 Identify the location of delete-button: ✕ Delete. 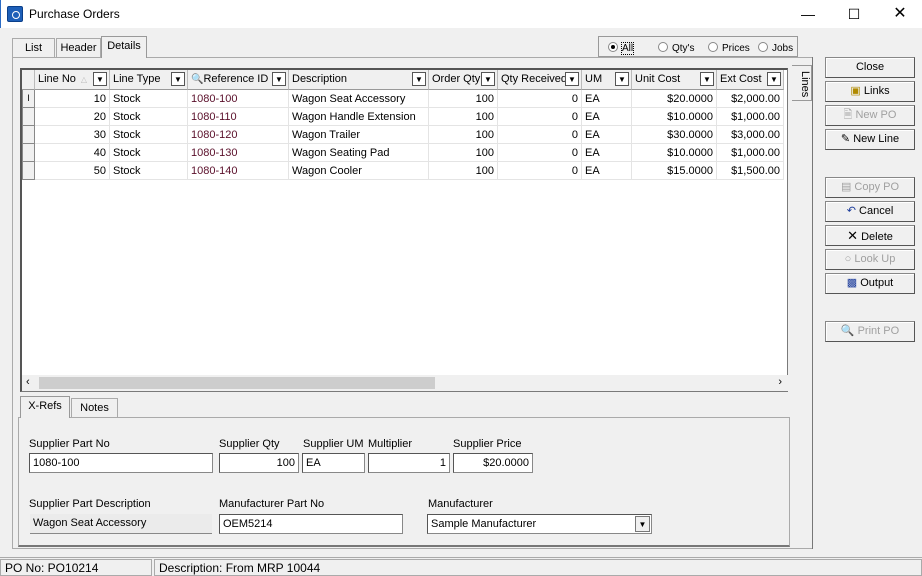
(870, 235).